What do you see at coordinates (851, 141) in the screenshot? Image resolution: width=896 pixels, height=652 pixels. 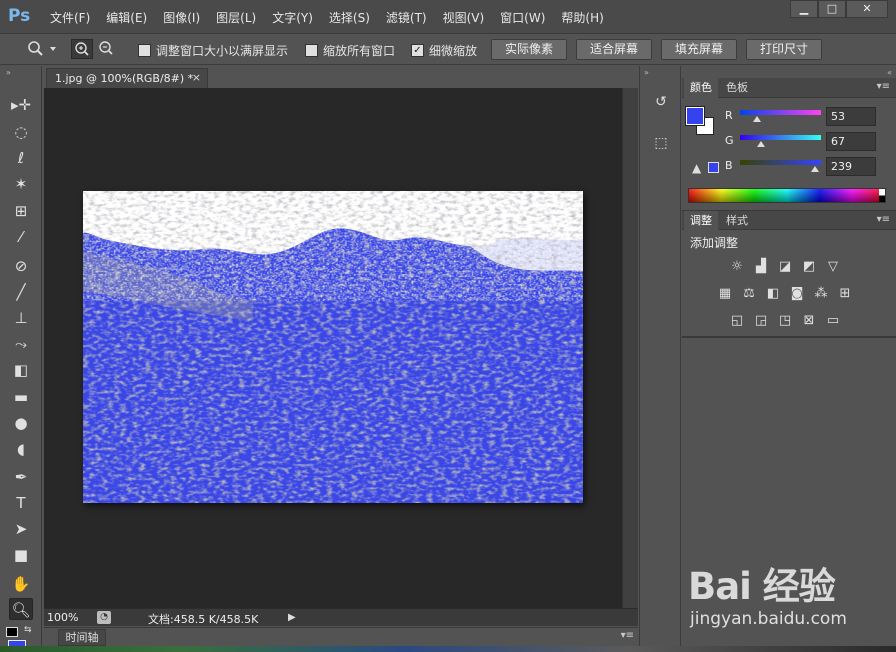 I see `green-value-input: 67` at bounding box center [851, 141].